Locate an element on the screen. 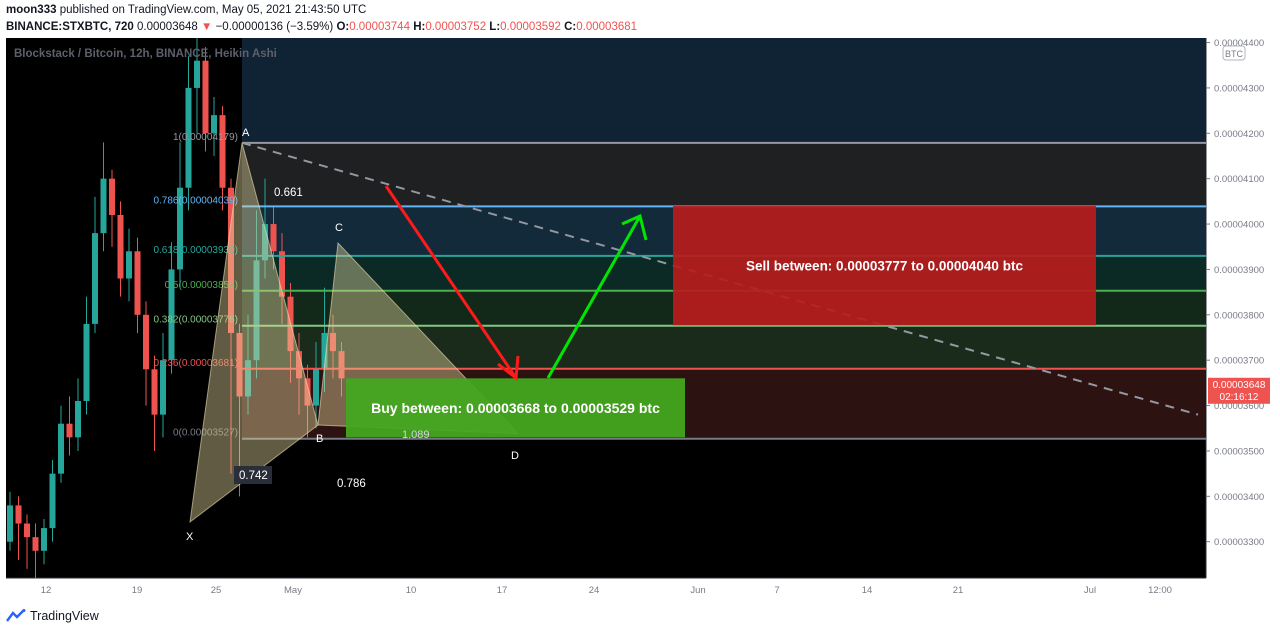 The width and height of the screenshot is (1280, 635). point-d-label: D is located at coordinates (515, 456).